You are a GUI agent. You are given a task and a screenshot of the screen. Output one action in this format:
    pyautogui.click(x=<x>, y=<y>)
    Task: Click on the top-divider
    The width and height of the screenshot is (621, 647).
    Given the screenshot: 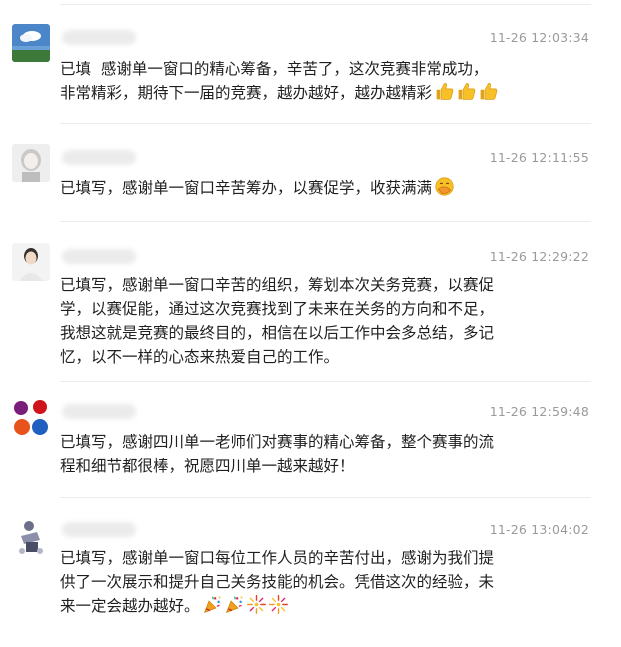 What is the action you would take?
    pyautogui.click(x=325, y=4)
    